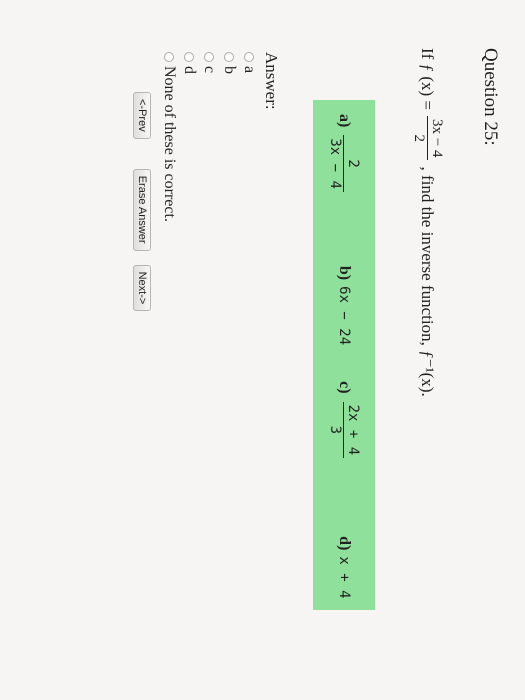 This screenshot has width=525, height=700. I want to click on option-b-label: b, so click(229, 70).